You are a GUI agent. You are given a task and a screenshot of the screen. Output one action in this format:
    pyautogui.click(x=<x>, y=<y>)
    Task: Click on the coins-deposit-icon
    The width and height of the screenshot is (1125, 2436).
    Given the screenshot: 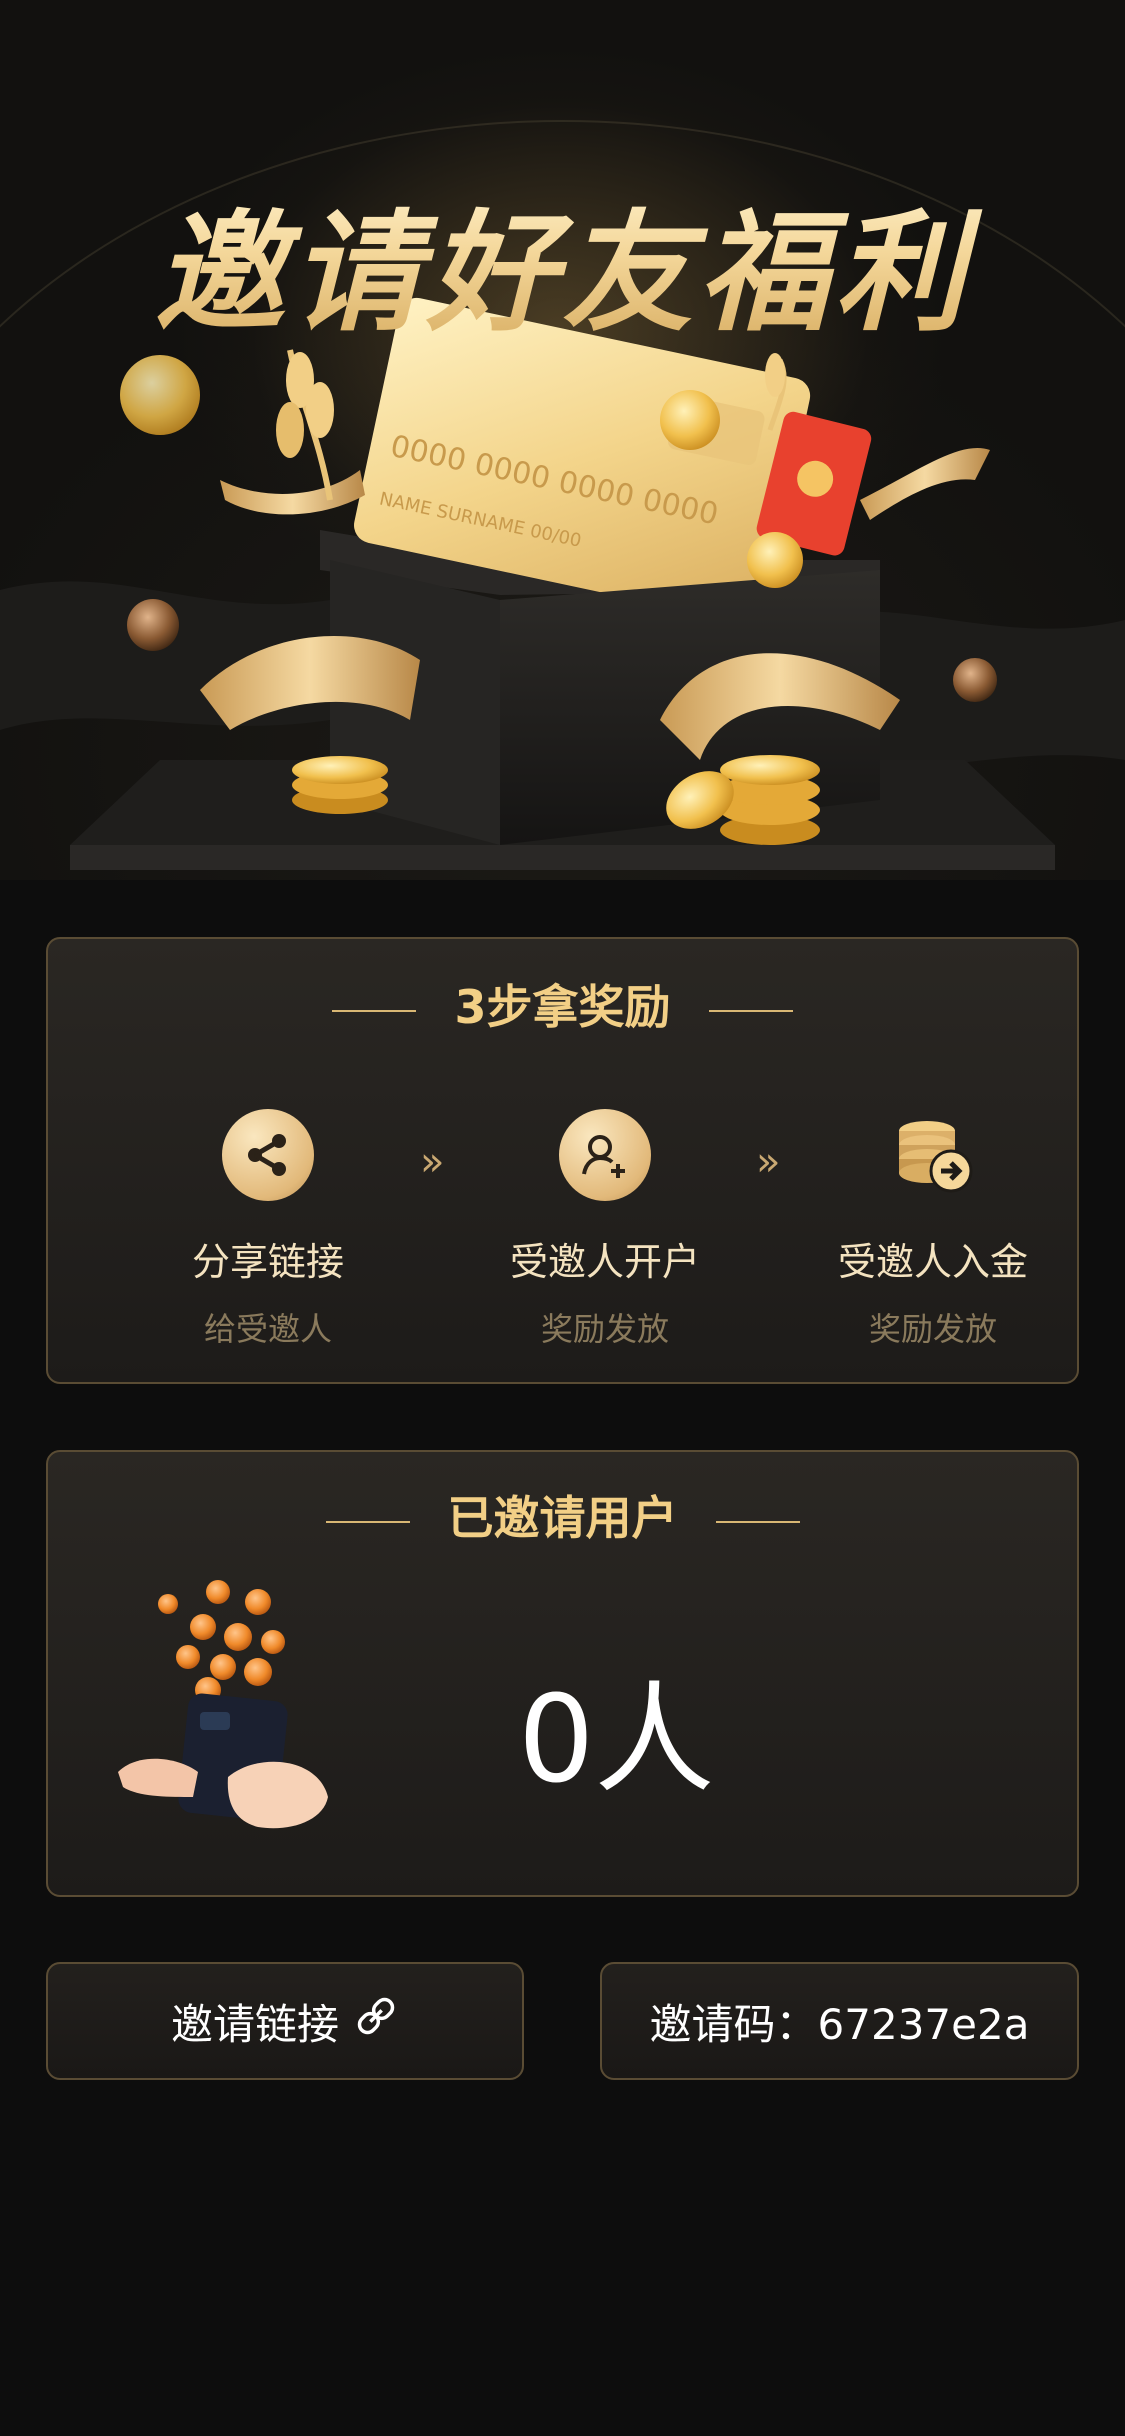 What is the action you would take?
    pyautogui.click(x=933, y=1155)
    